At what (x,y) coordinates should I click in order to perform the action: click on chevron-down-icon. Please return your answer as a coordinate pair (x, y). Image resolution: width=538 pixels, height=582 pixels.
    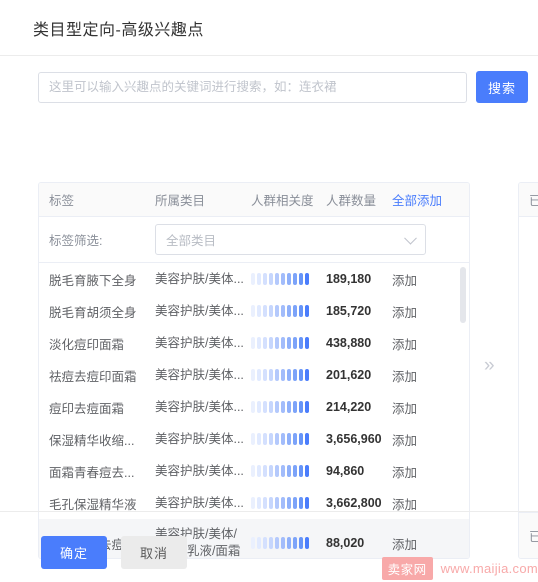
    Looking at the image, I should click on (410, 238).